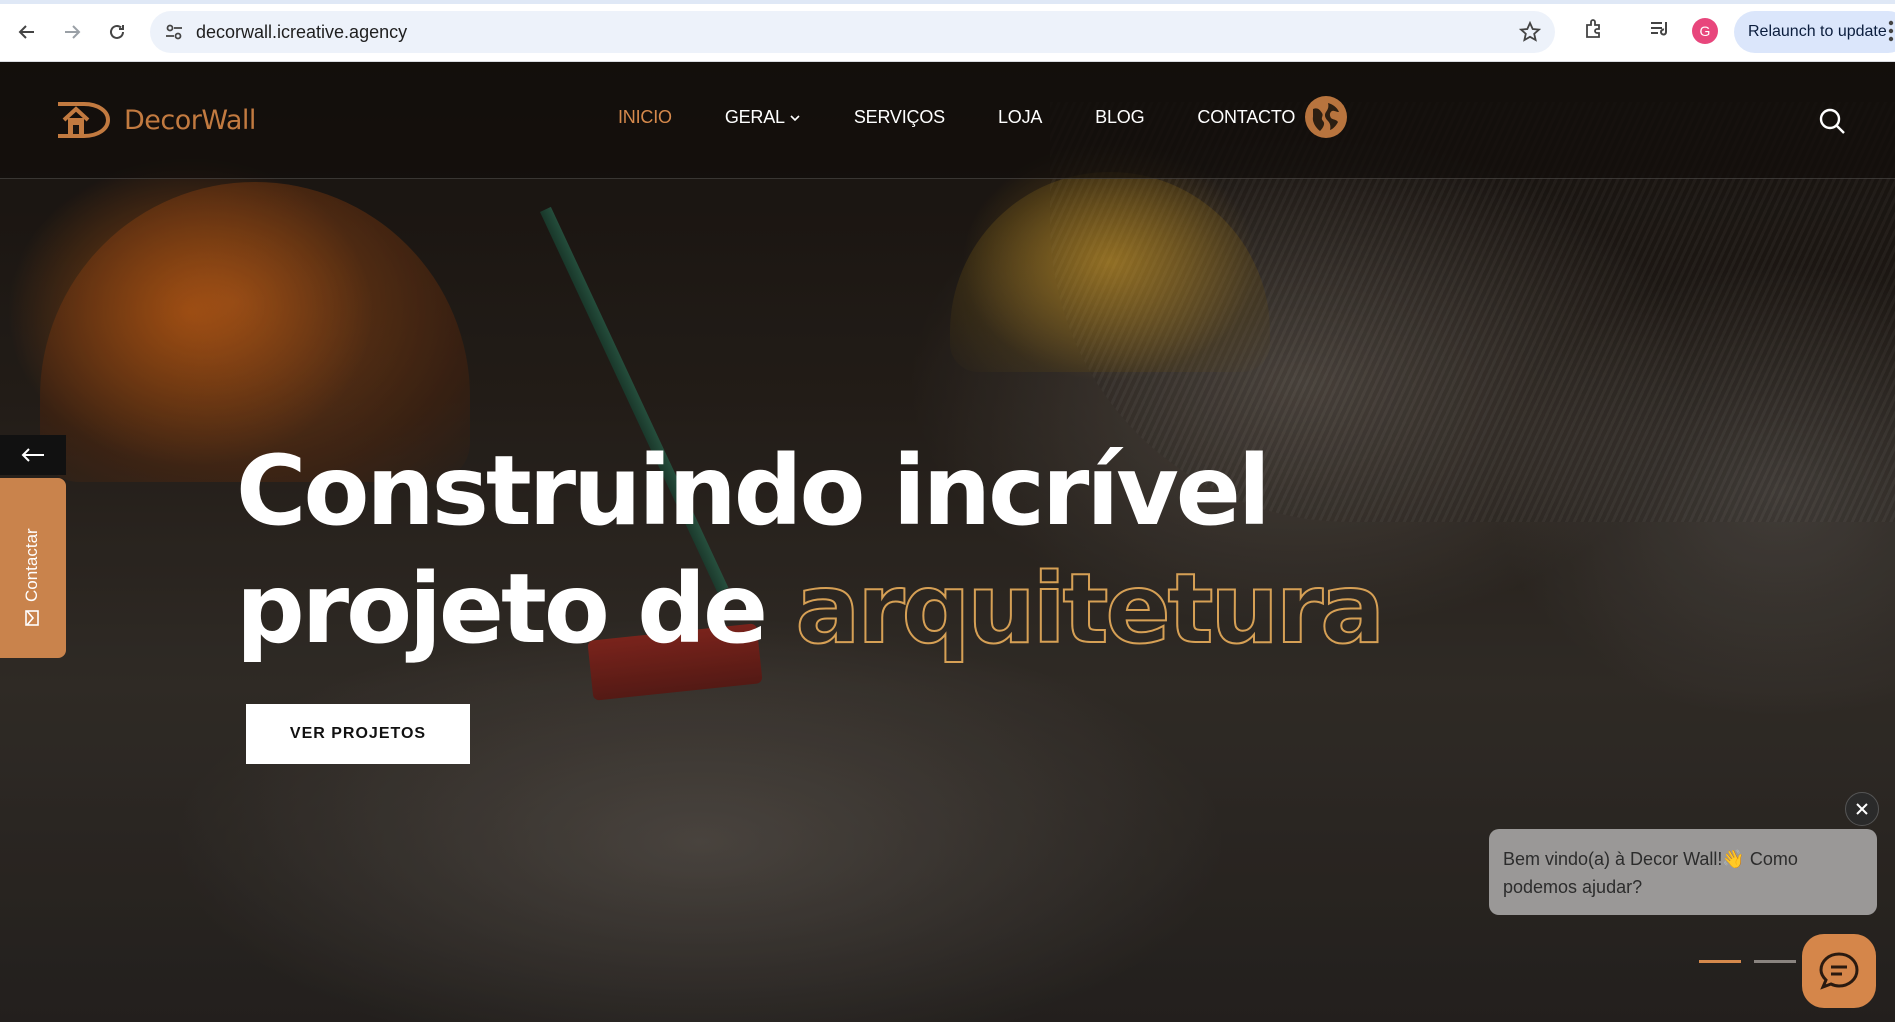 This screenshot has width=1895, height=1022. I want to click on profile-avatar: G, so click(1705, 31).